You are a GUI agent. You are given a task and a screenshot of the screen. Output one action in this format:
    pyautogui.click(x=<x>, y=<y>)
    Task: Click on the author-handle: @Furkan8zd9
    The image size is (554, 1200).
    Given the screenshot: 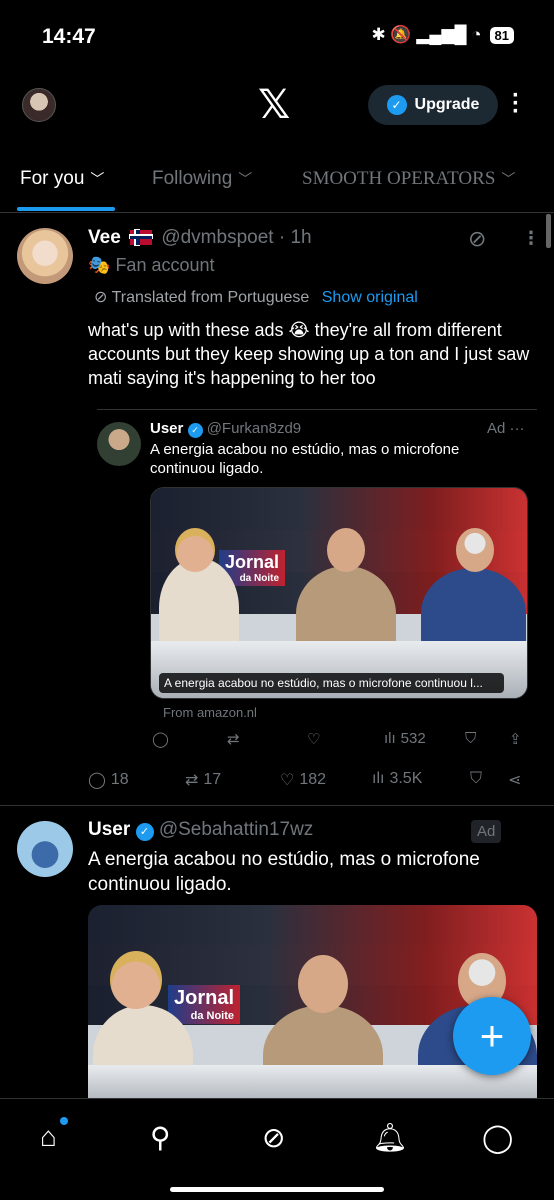 What is the action you would take?
    pyautogui.click(x=254, y=428)
    